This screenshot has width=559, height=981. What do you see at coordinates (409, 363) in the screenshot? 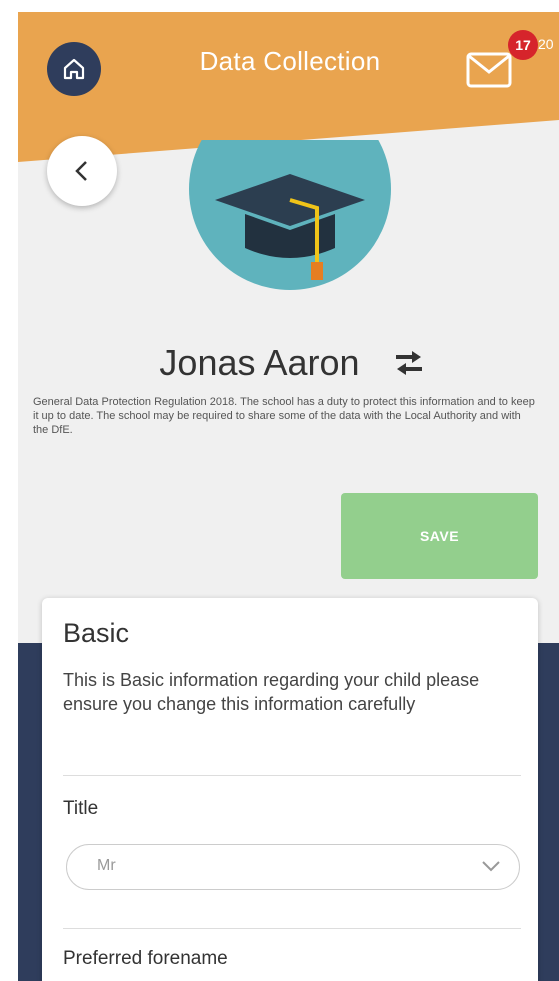
I see `swap-icon` at bounding box center [409, 363].